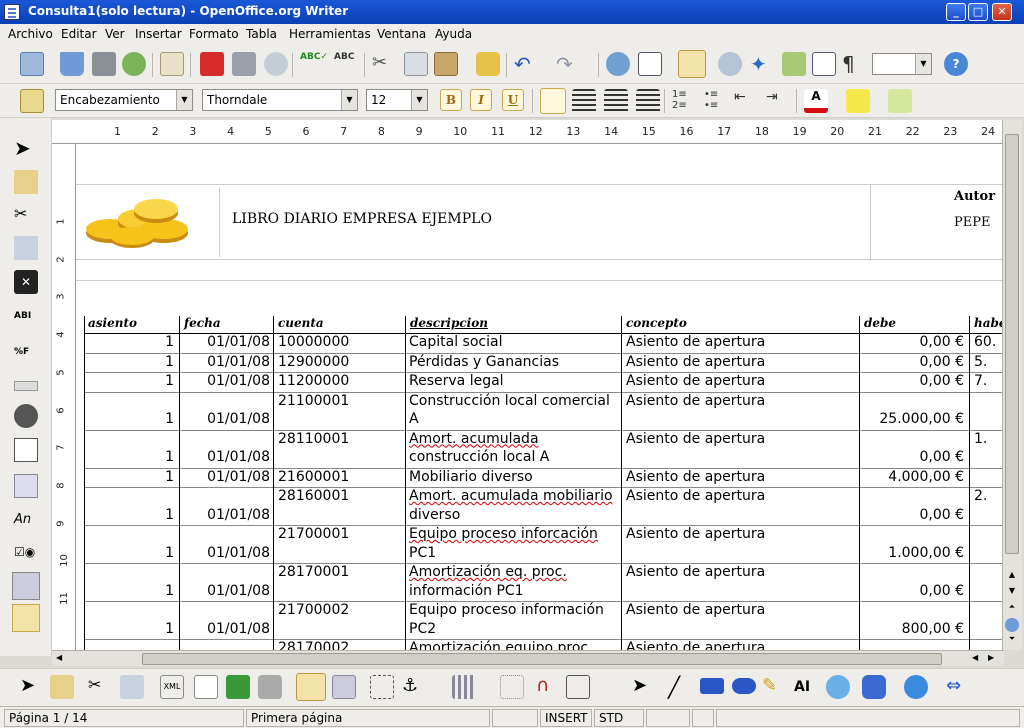  I want to click on table-icon, so click(650, 64).